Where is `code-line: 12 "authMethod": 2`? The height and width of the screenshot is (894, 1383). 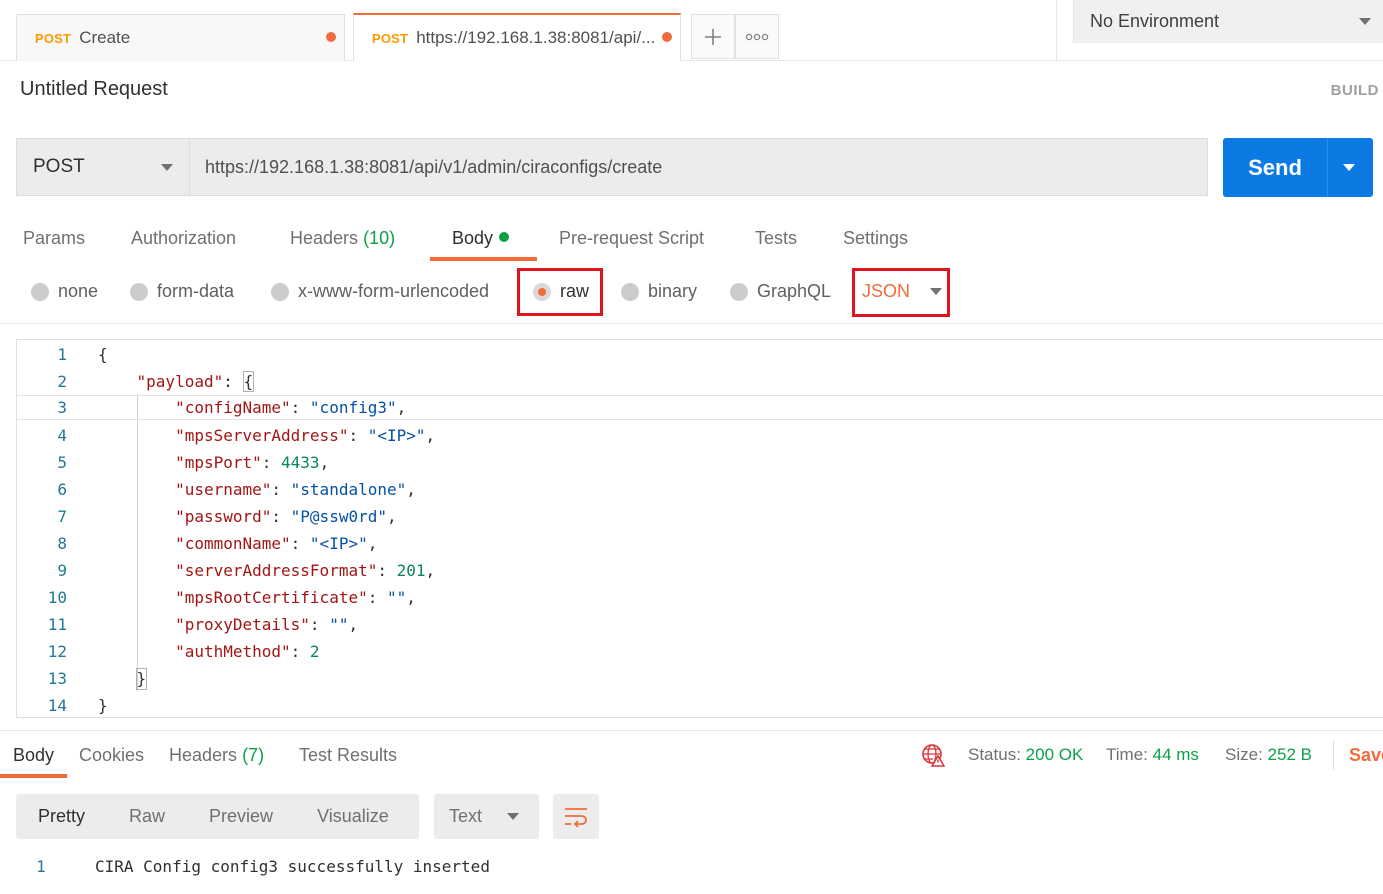 code-line: 12 "authMethod": 2 is located at coordinates (700, 651).